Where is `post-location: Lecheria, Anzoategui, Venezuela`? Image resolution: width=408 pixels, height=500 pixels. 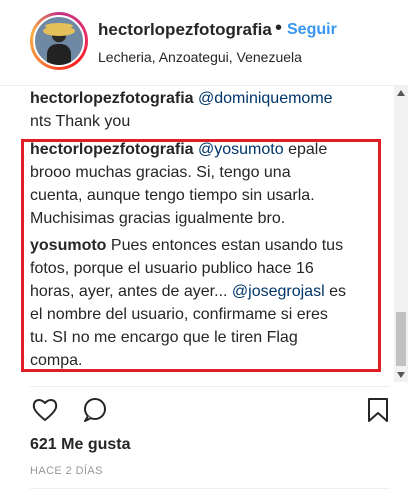 post-location: Lecheria, Anzoategui, Venezuela is located at coordinates (200, 57).